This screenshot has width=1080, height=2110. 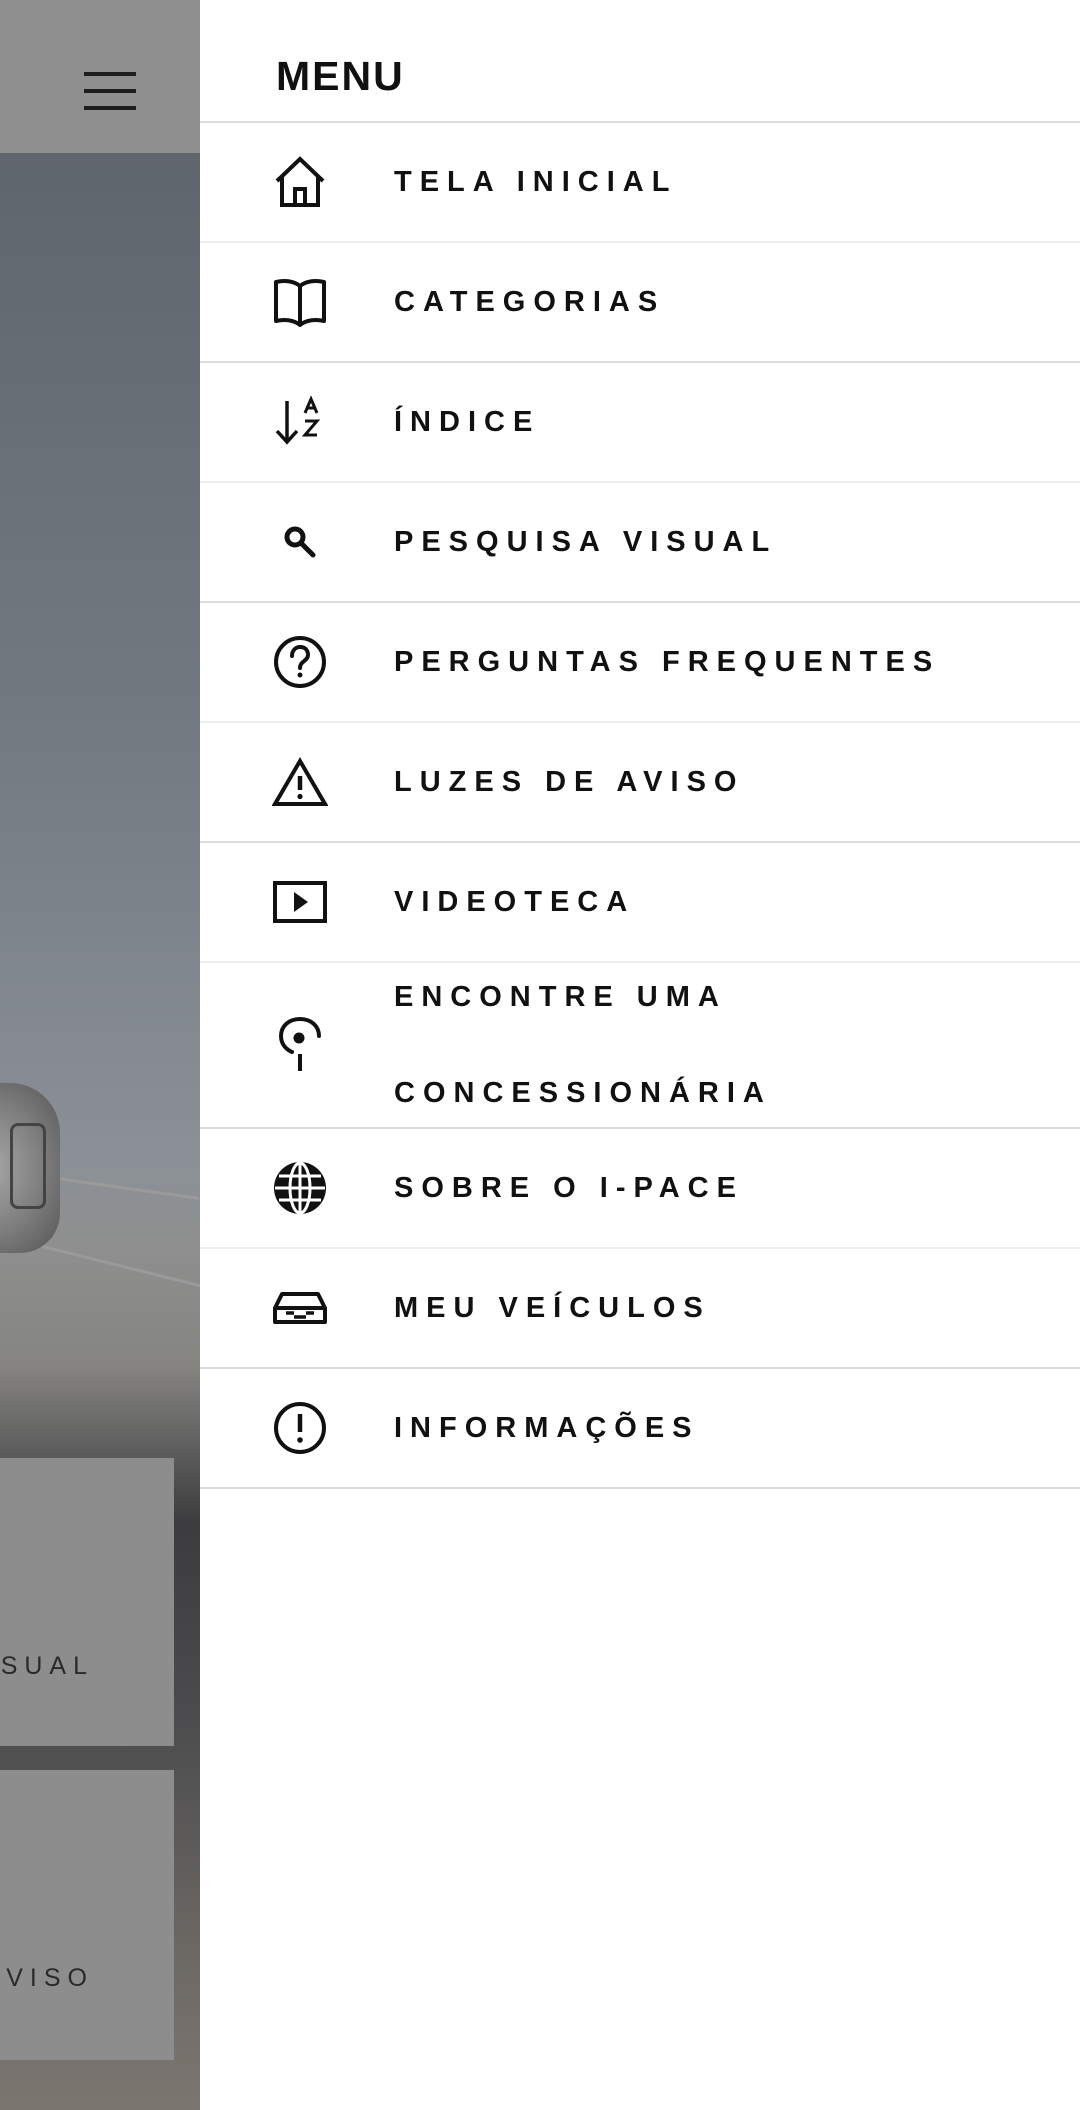 I want to click on menu-item-label: INFORMAÇÕES, so click(x=547, y=1428).